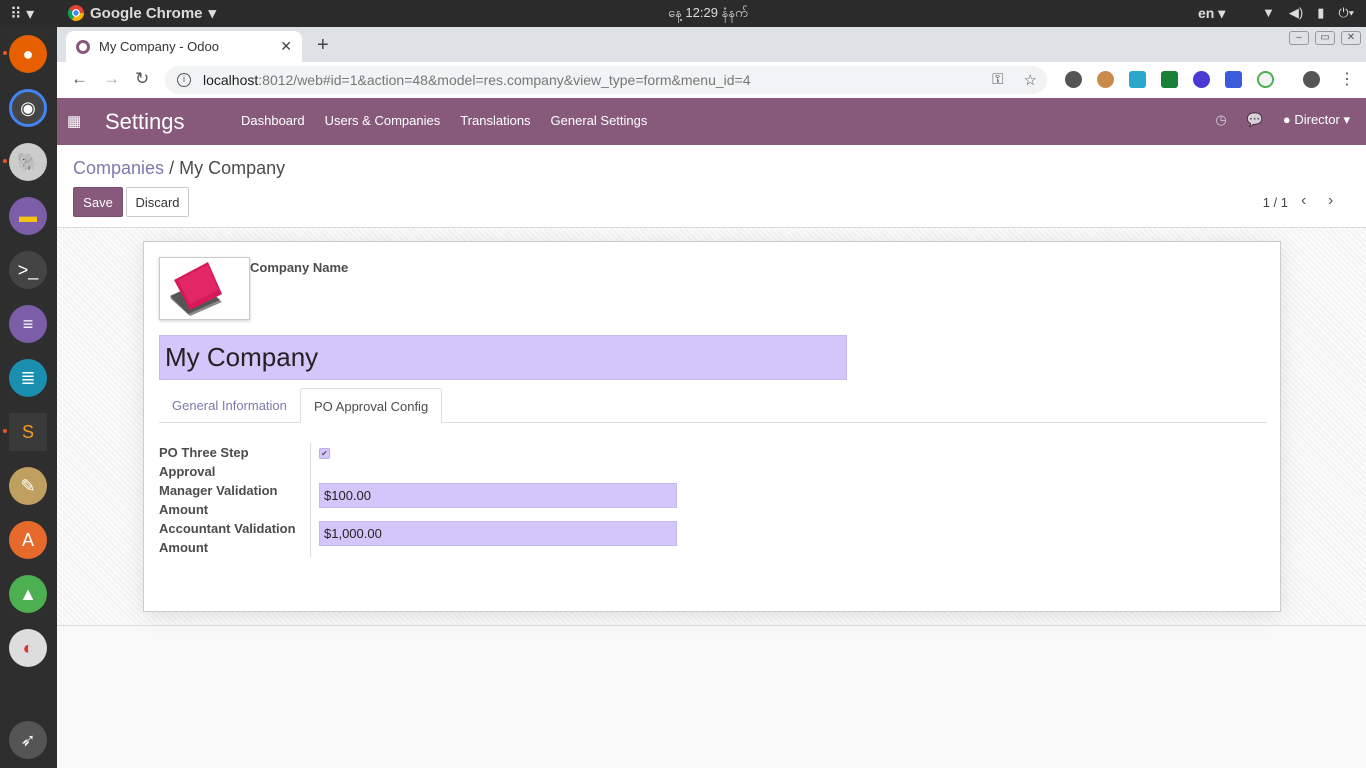 The height and width of the screenshot is (768, 1366). I want to click on menu-users-companies: Users & Companies, so click(383, 120).